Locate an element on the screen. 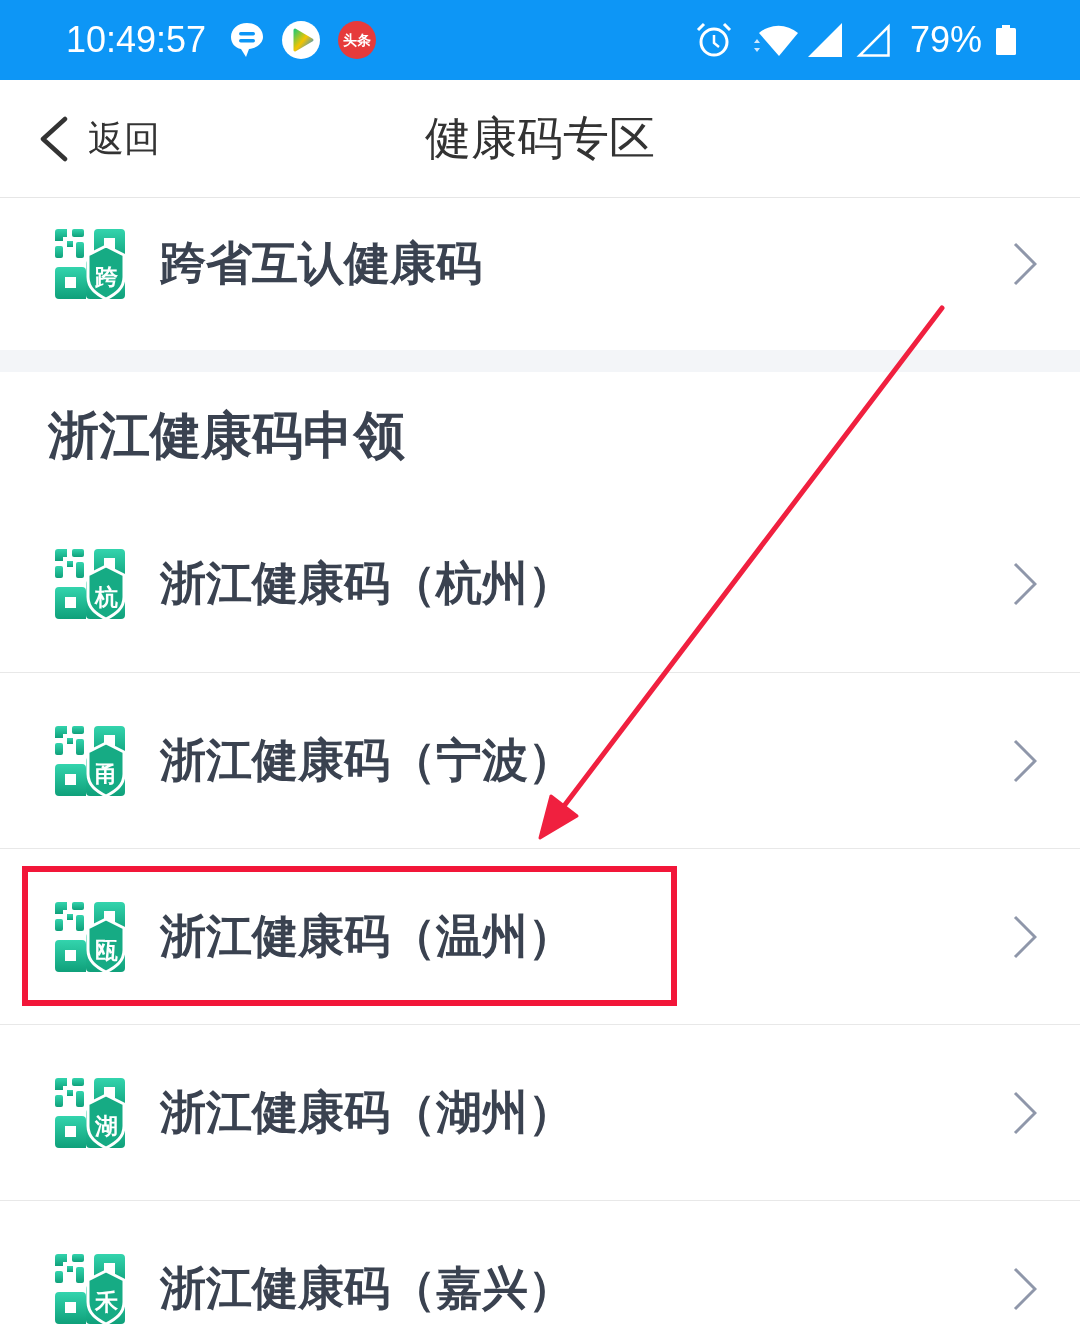 This screenshot has width=1080, height=1330. chat-bubble-icon is located at coordinates (247, 40).